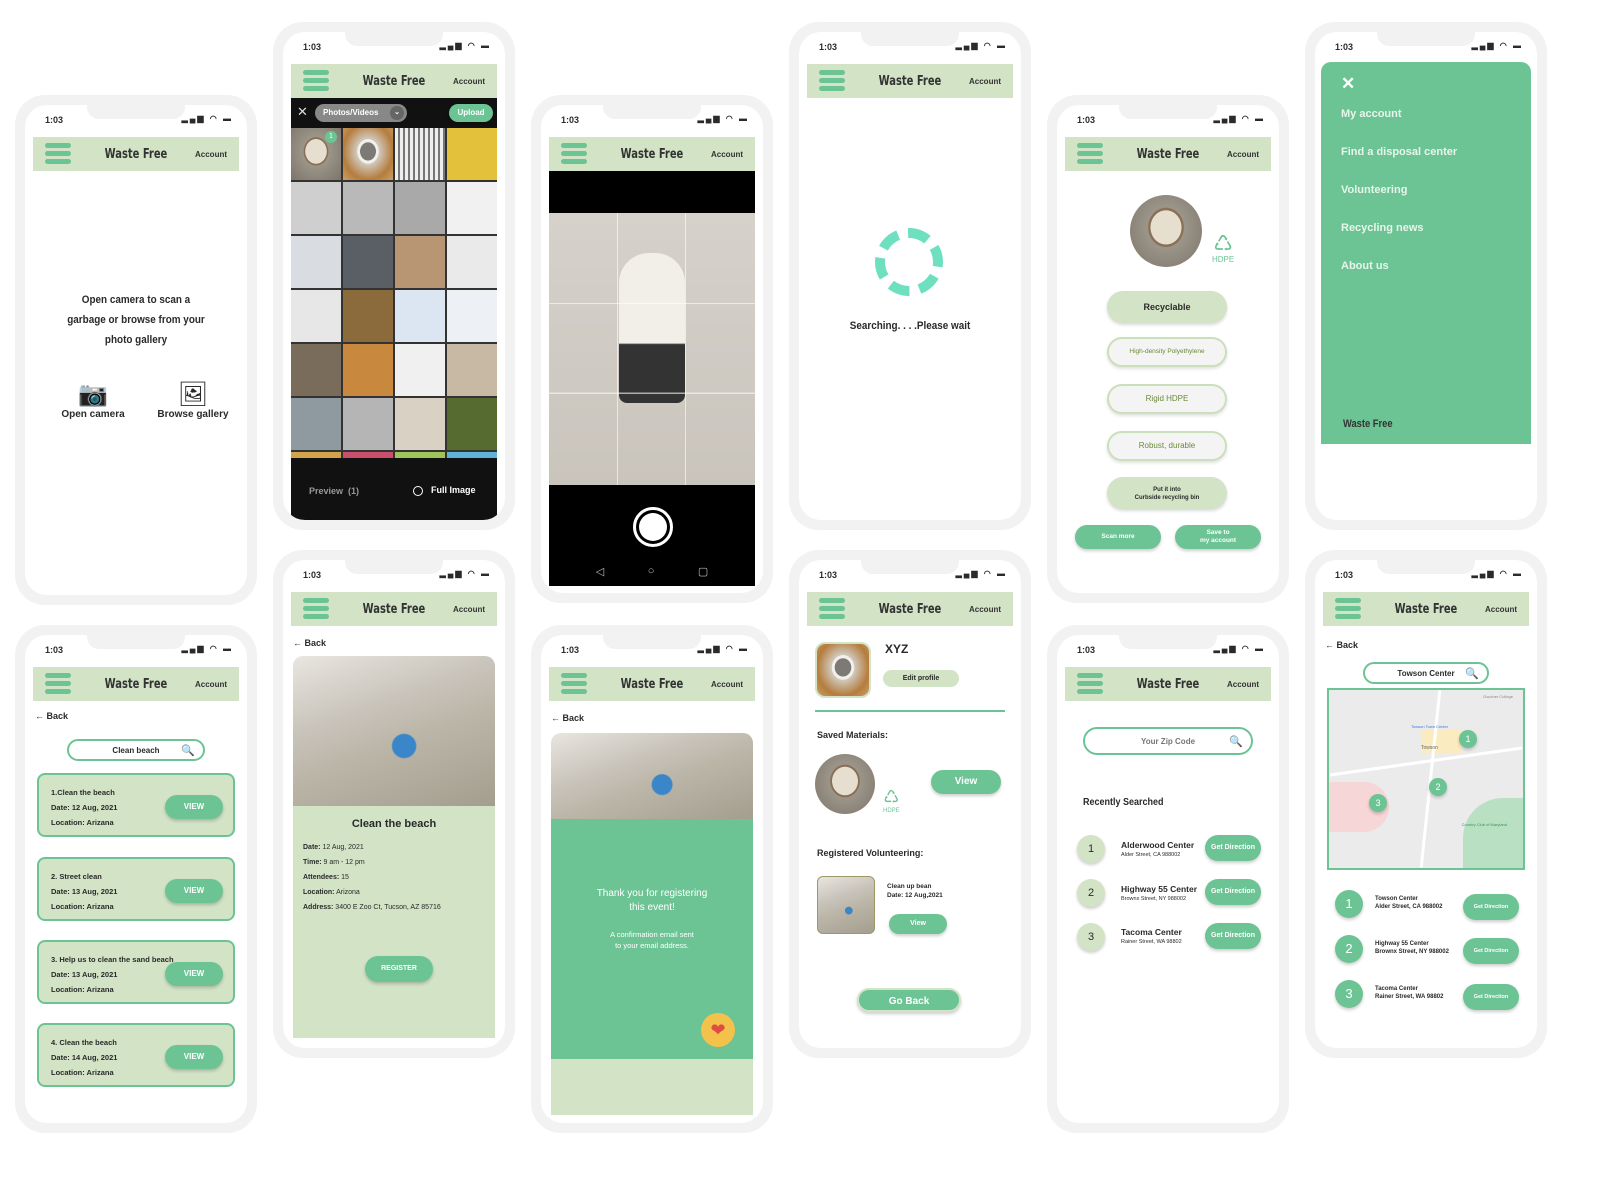 The height and width of the screenshot is (1200, 1600). Describe the element at coordinates (921, 678) in the screenshot. I see `edit-profile-button: Edit profile` at that location.